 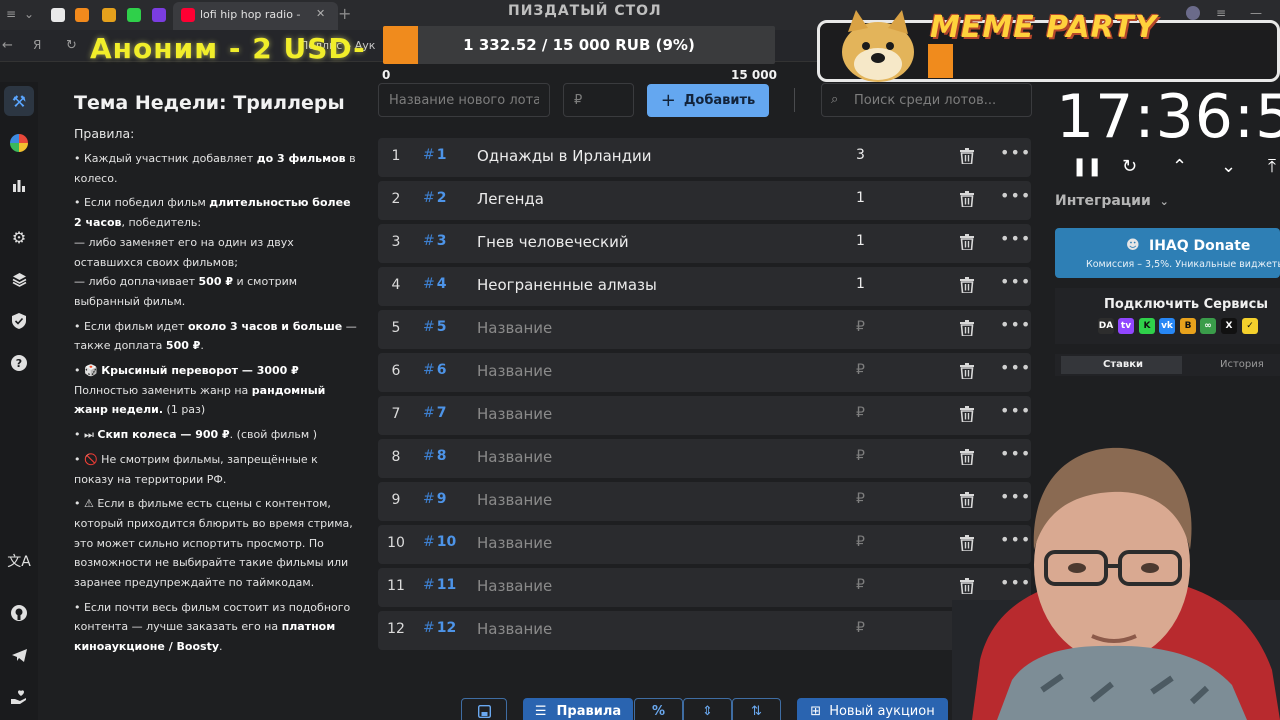 What do you see at coordinates (1167, 326) in the screenshot?
I see `vk-icon: vk` at bounding box center [1167, 326].